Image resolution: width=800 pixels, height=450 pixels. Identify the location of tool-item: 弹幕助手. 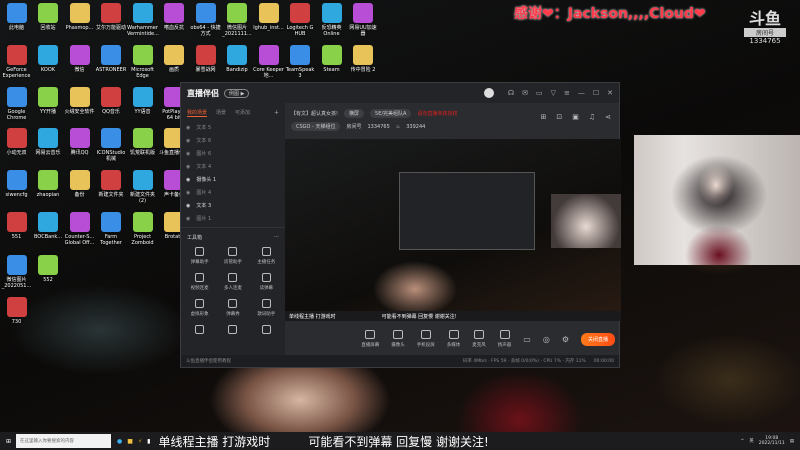
(199, 256).